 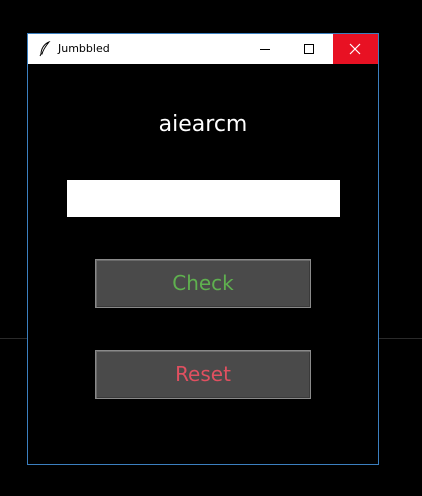 What do you see at coordinates (203, 283) in the screenshot?
I see `check-button: Check` at bounding box center [203, 283].